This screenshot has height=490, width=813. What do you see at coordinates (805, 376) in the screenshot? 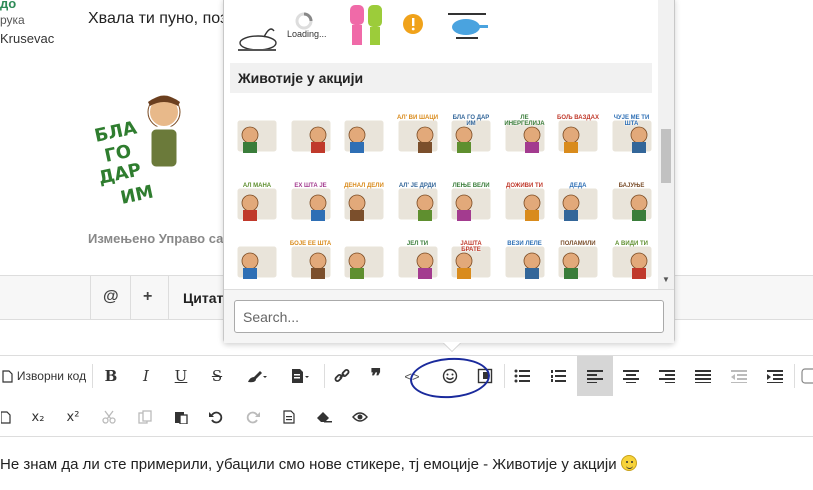
I see `more-button` at bounding box center [805, 376].